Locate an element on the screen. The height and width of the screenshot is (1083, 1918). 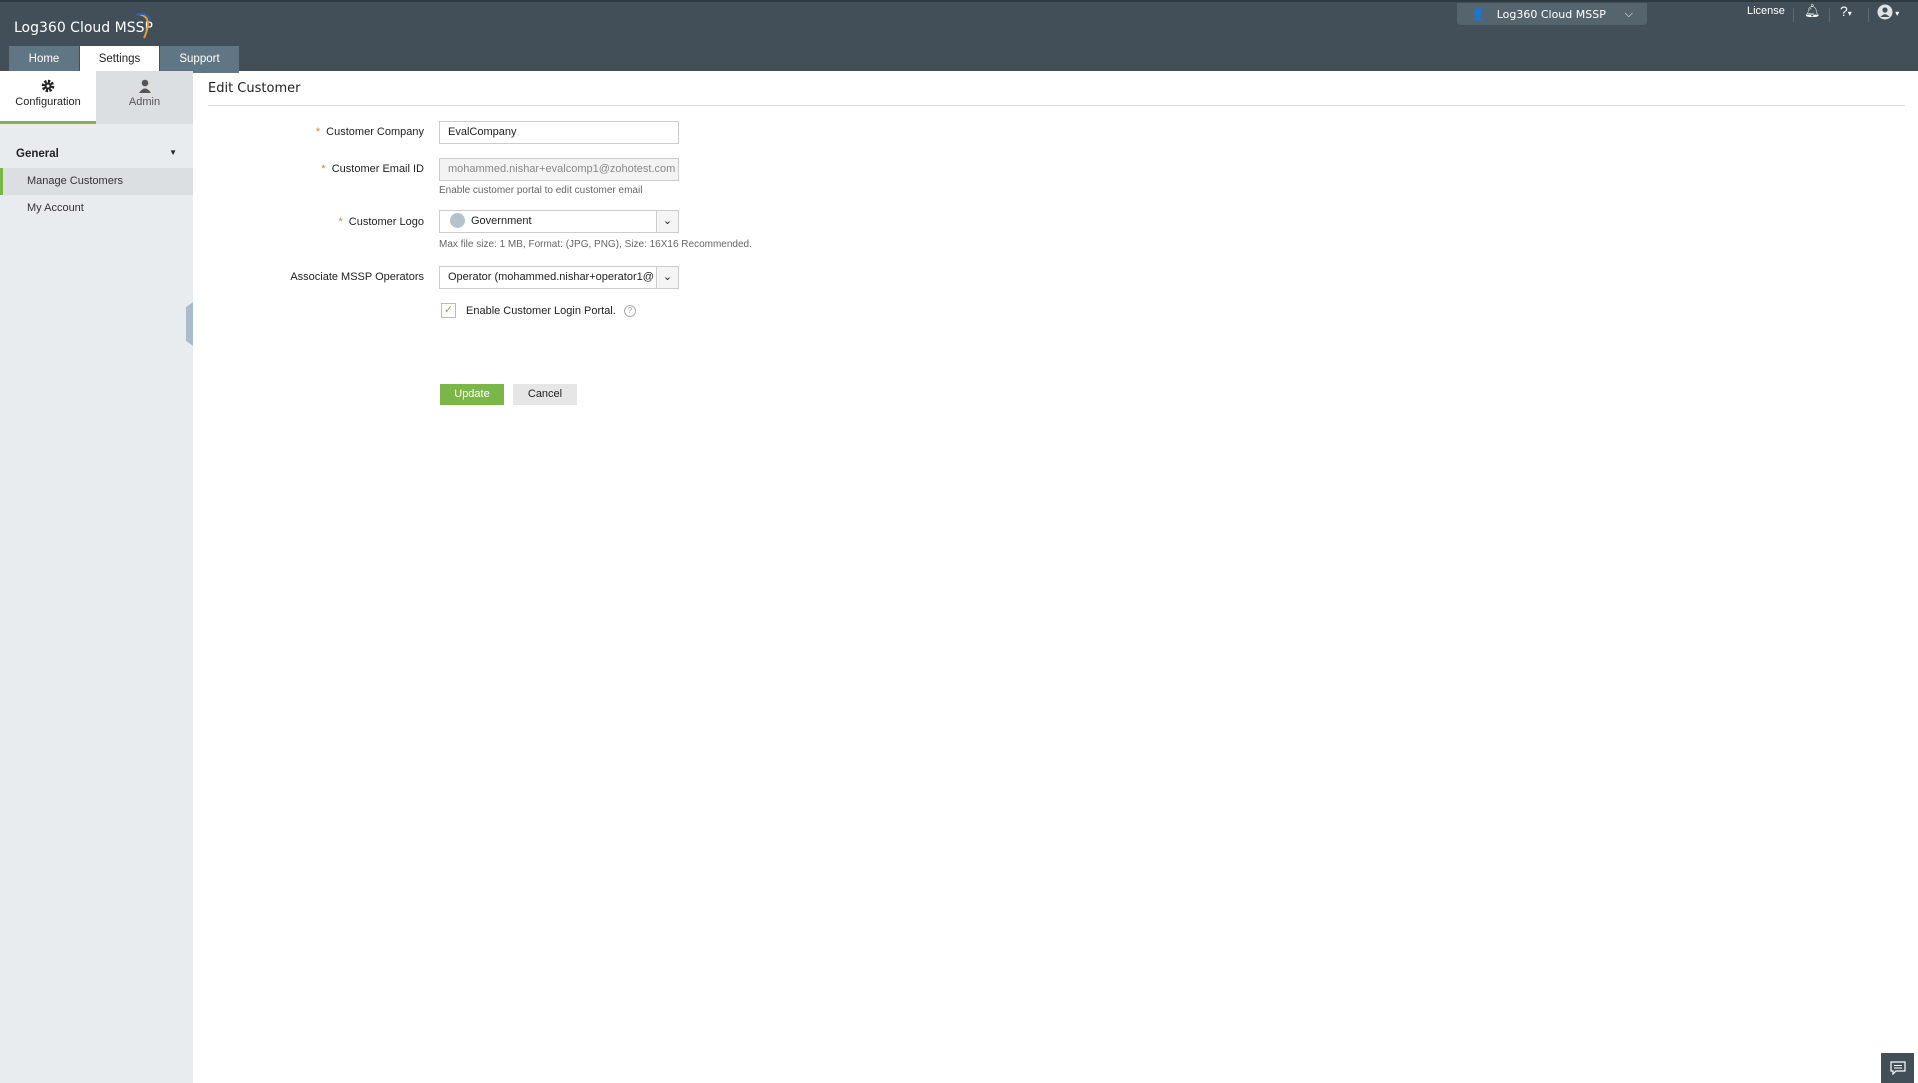
logo-arc-icon is located at coordinates (143, 25).